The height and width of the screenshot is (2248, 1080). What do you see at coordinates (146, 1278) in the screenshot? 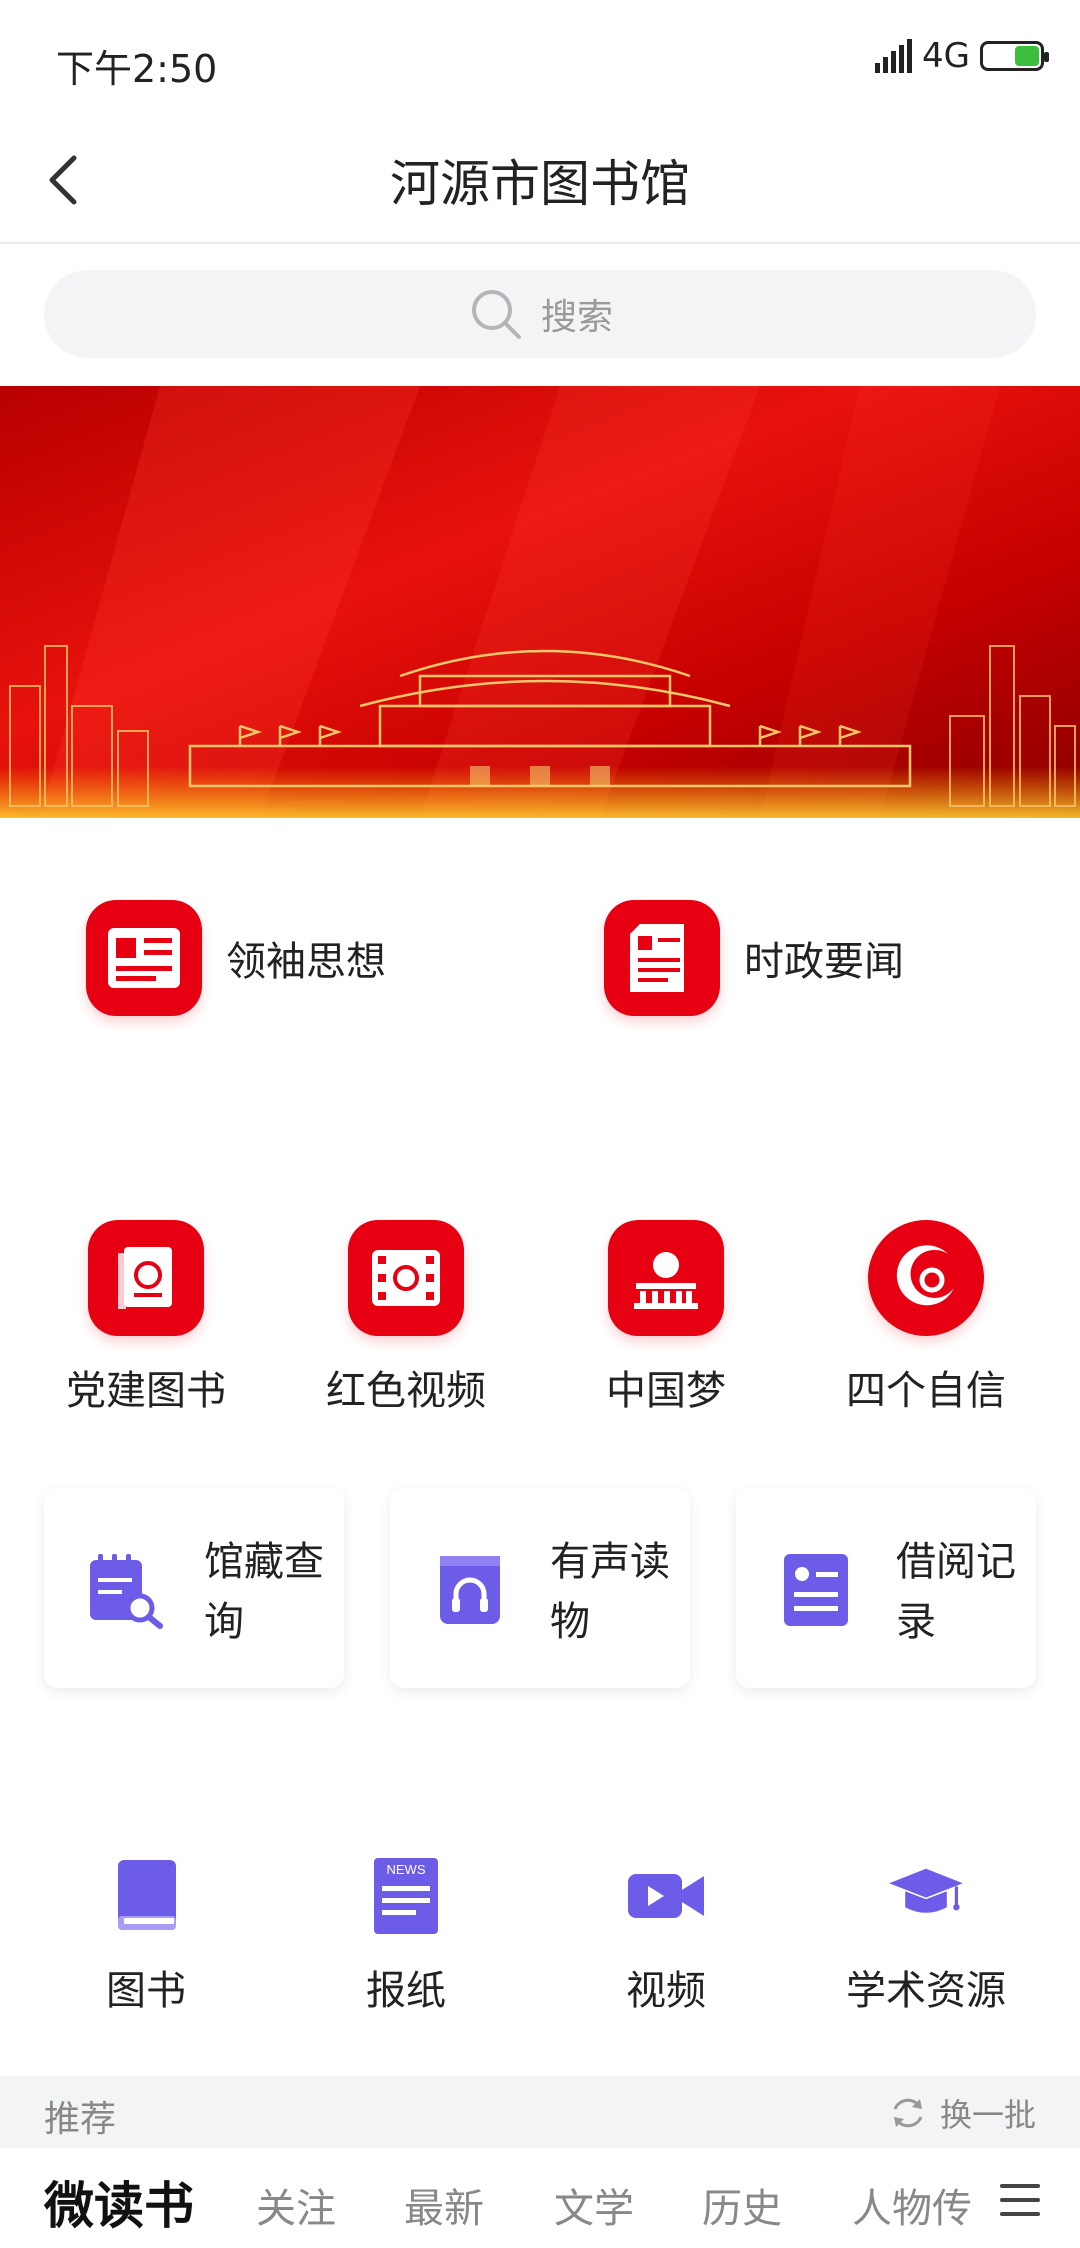
I see `party-book-icon` at bounding box center [146, 1278].